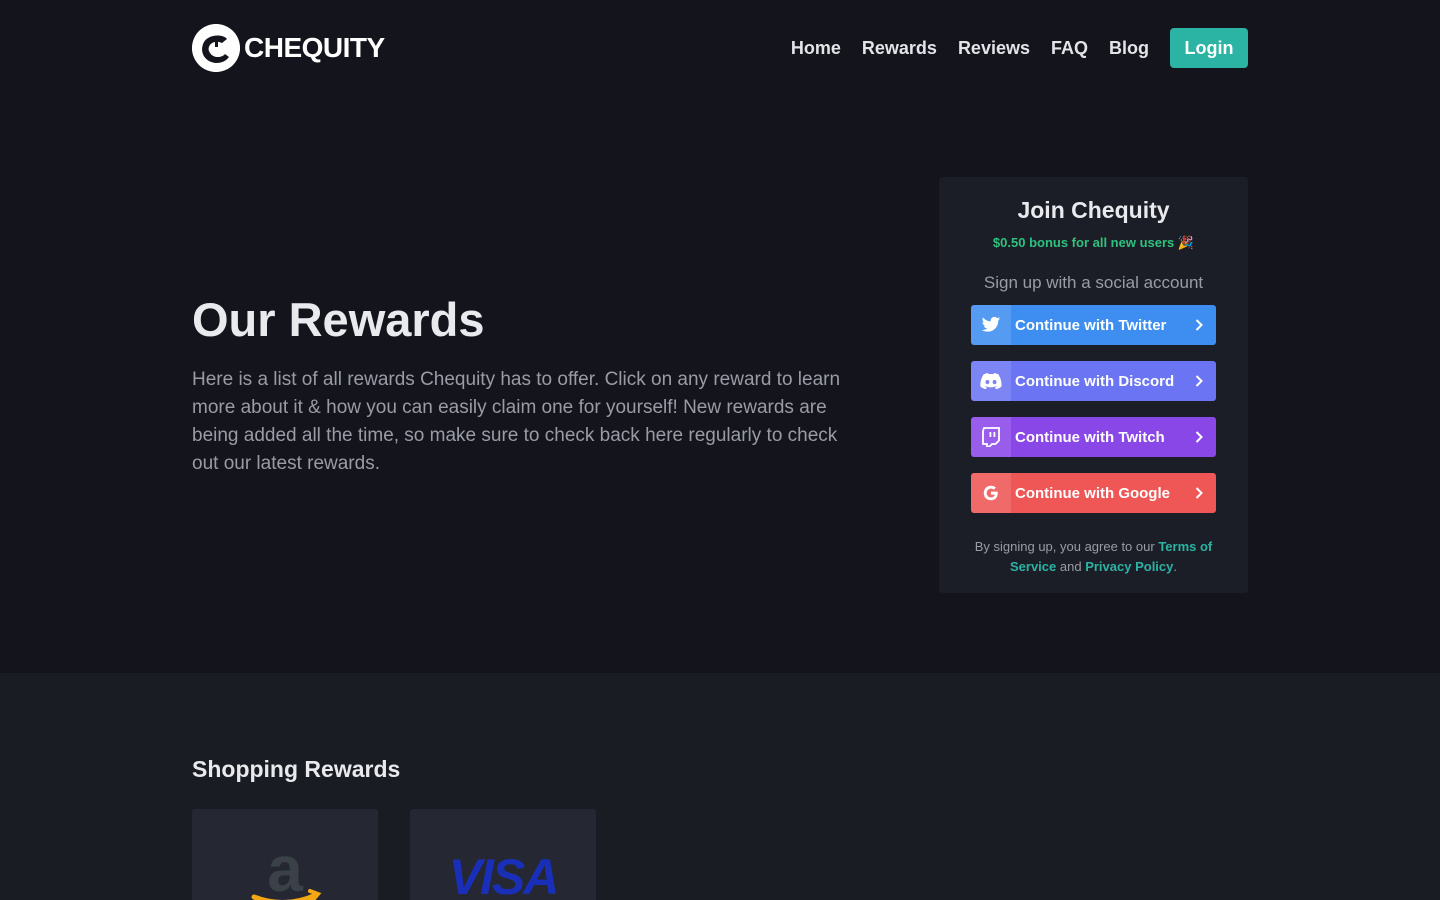  Describe the element at coordinates (314, 47) in the screenshot. I see `brand-name: CHEQUITY` at that location.